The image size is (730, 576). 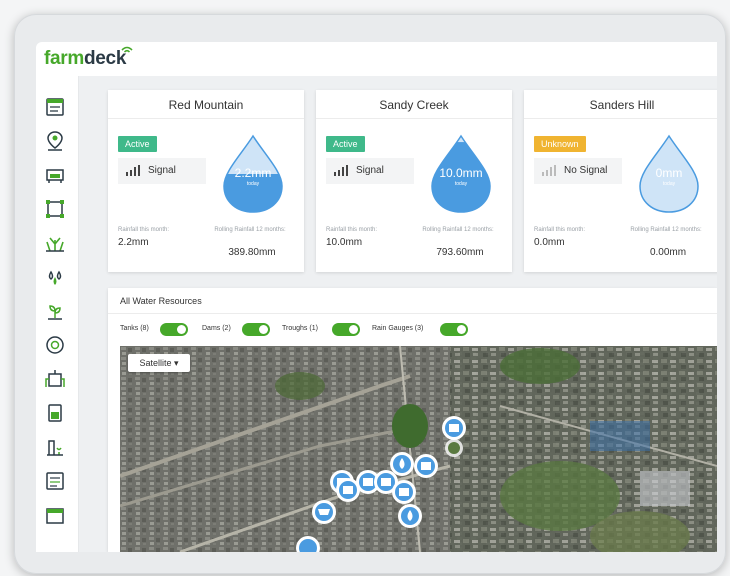 What do you see at coordinates (549, 242) in the screenshot?
I see `month-rainfall-value: 0.0mm` at bounding box center [549, 242].